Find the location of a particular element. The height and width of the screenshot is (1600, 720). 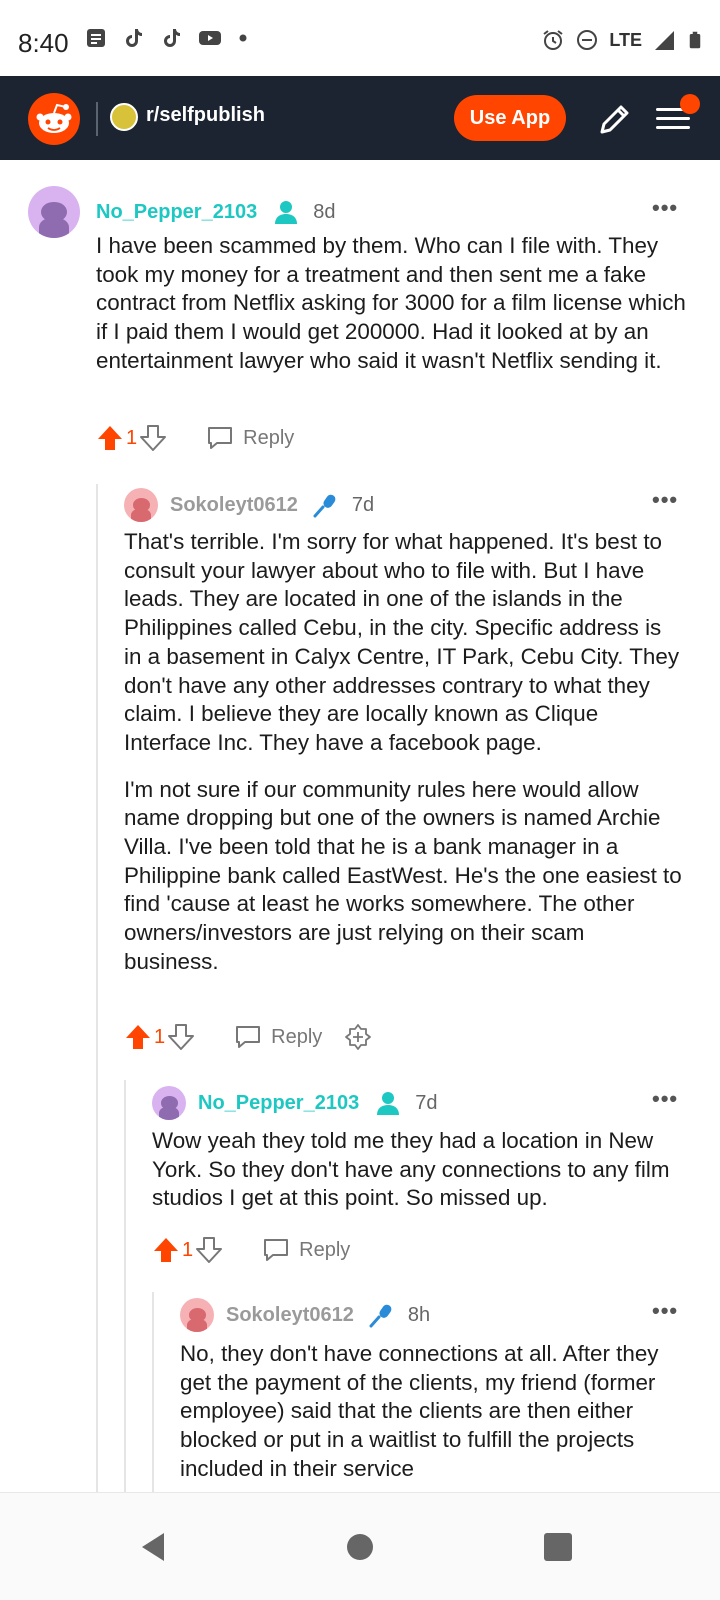

youtube-icon is located at coordinates (210, 38).